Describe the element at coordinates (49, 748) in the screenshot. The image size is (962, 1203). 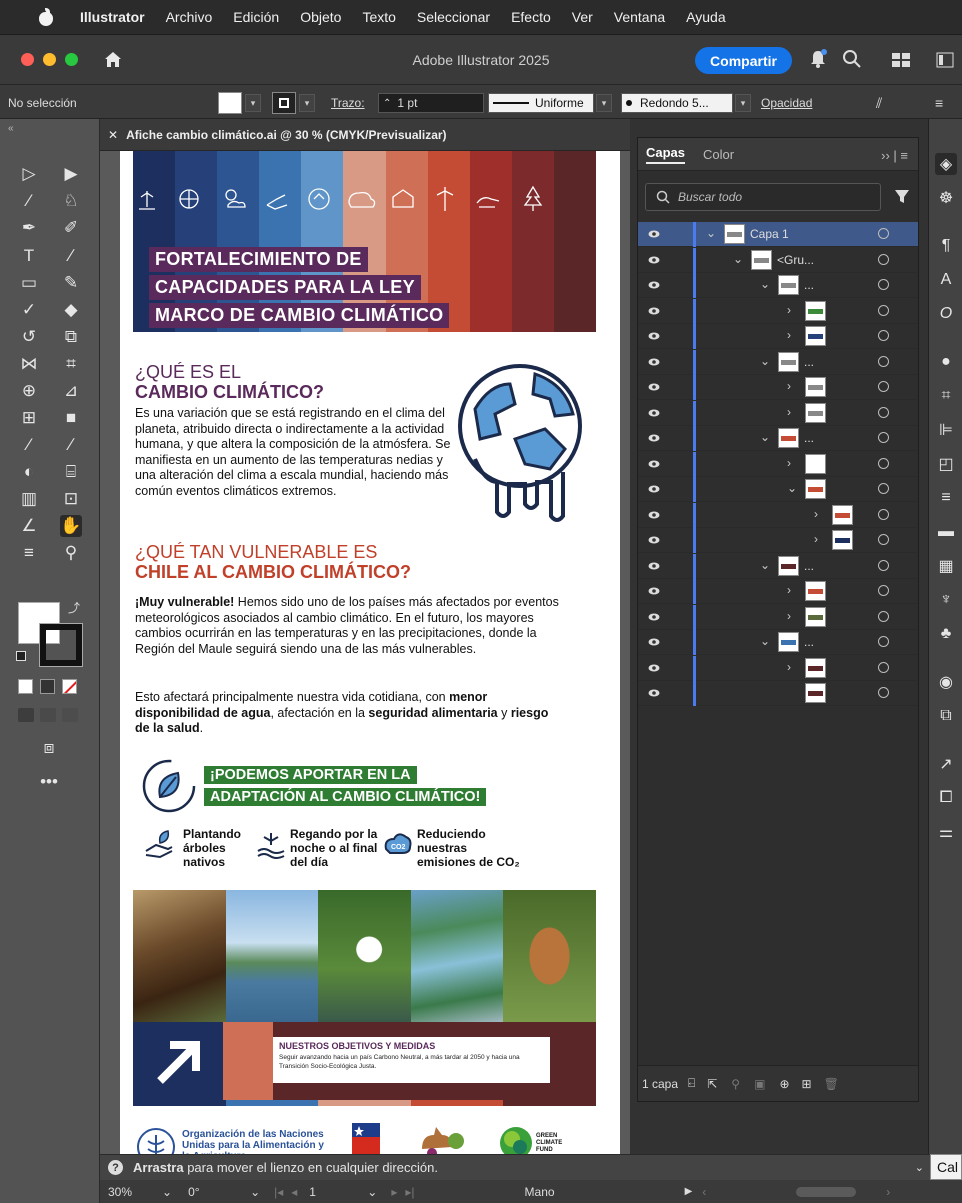
I see `screen-mode-icon: ⧈` at that location.